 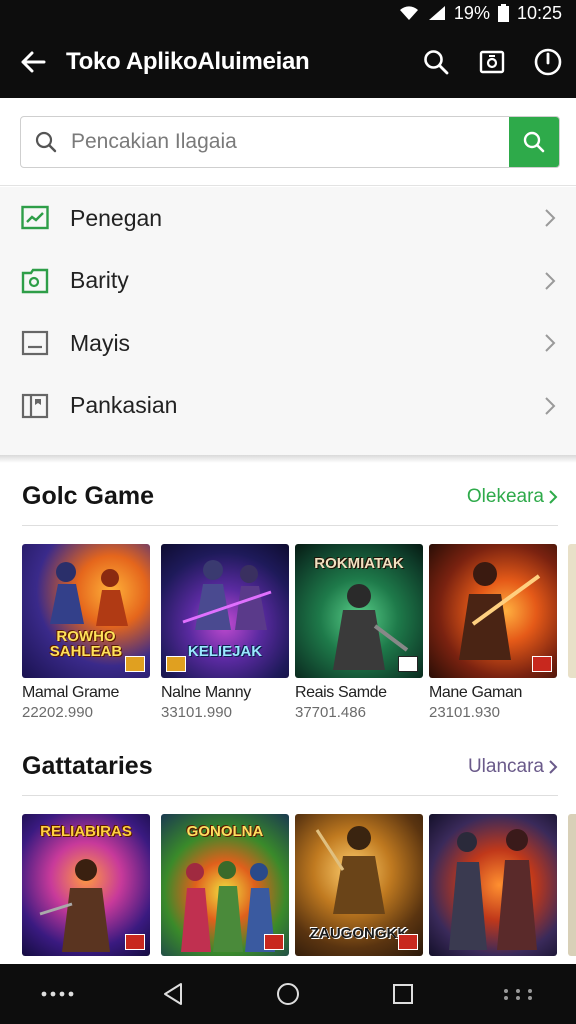 What do you see at coordinates (288, 281) in the screenshot?
I see `menu-item-1: Barity` at bounding box center [288, 281].